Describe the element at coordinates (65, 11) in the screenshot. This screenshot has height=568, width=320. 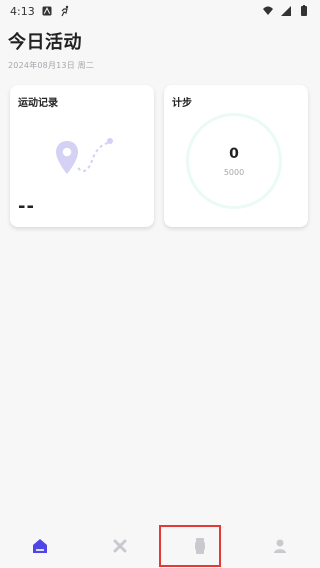
I see `running-icon` at that location.